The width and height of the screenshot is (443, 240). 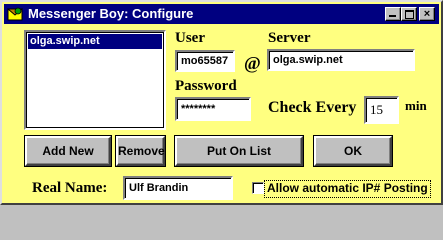 I want to click on user-input, so click(x=205, y=61).